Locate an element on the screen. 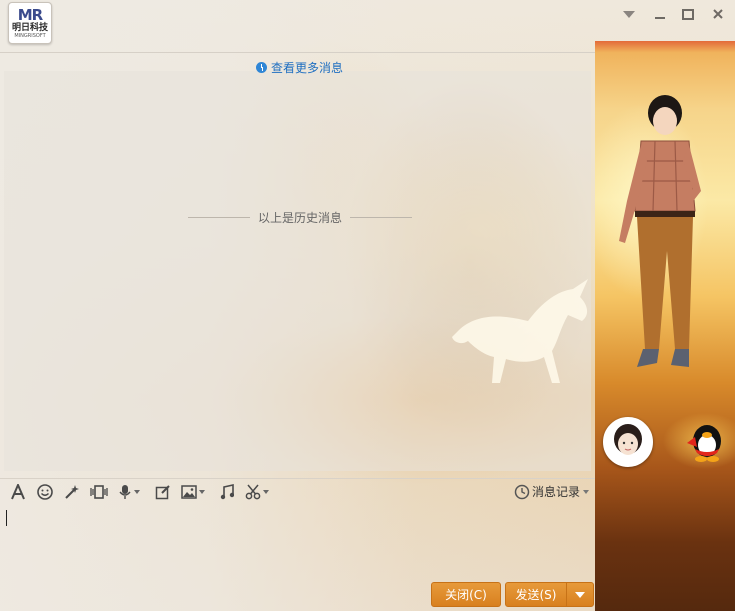 This screenshot has width=735, height=611. image-button is located at coordinates (193, 492).